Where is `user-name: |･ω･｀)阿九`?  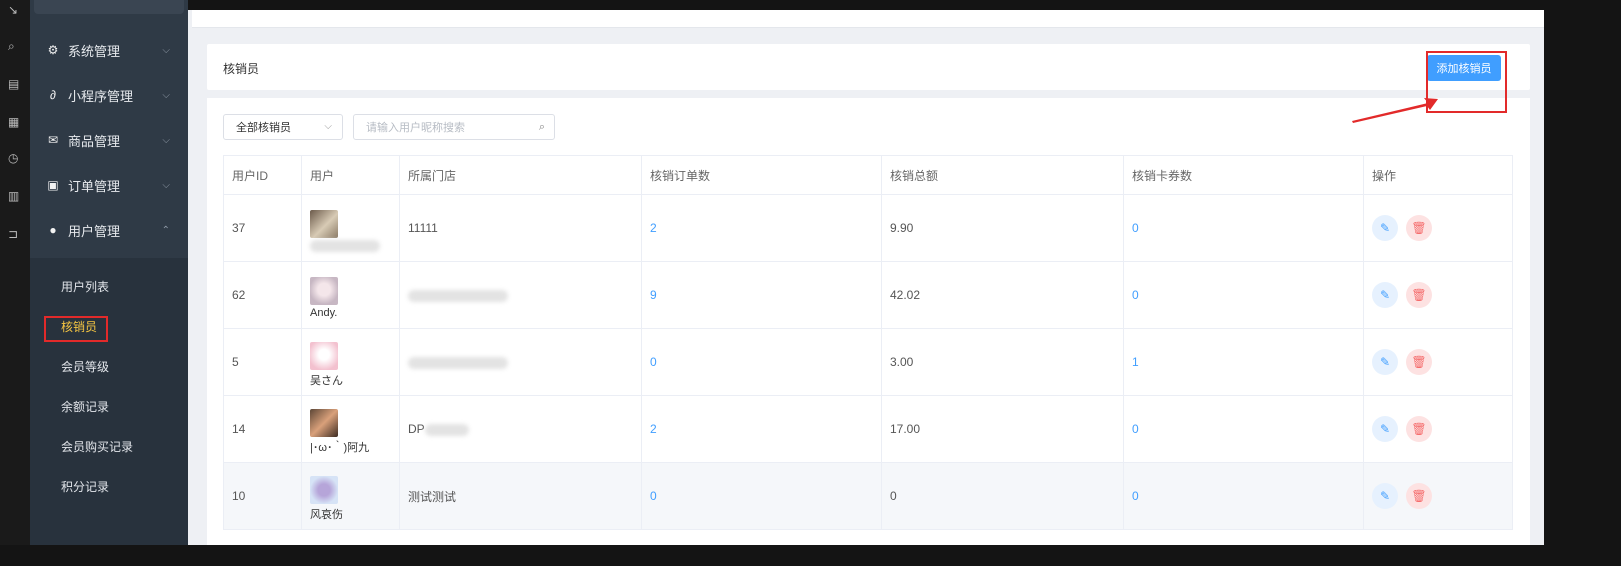
user-name: |･ω･｀)阿九 is located at coordinates (340, 448).